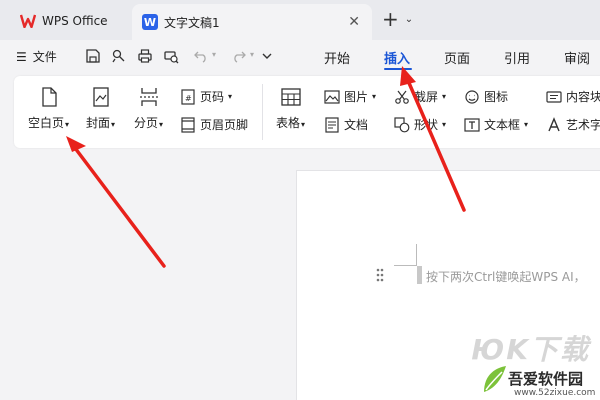 This screenshot has width=600, height=400. What do you see at coordinates (146, 123) in the screenshot?
I see `section-break-label: 分页` at bounding box center [146, 123].